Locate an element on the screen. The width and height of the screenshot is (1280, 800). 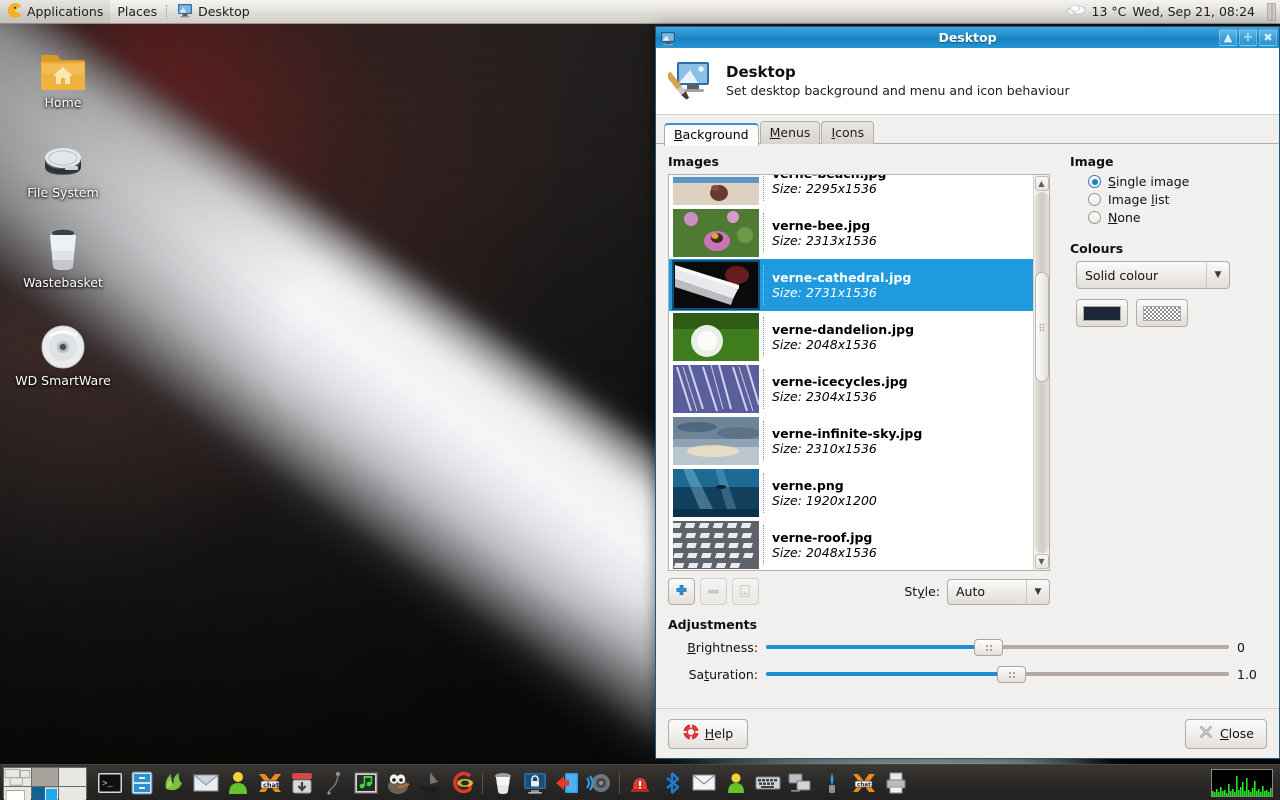
workspace-switcher is located at coordinates (45, 783).